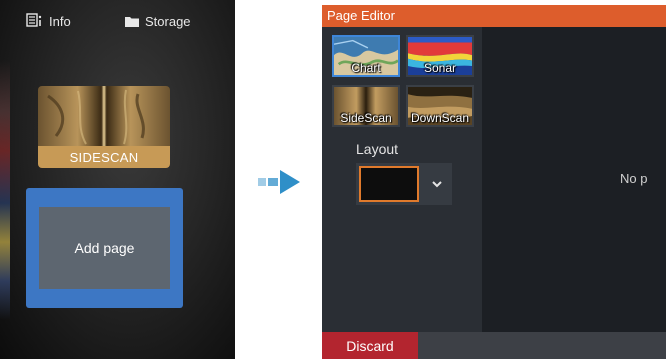 The width and height of the screenshot is (666, 359). Describe the element at coordinates (60, 21) in the screenshot. I see `info-label: Info` at that location.